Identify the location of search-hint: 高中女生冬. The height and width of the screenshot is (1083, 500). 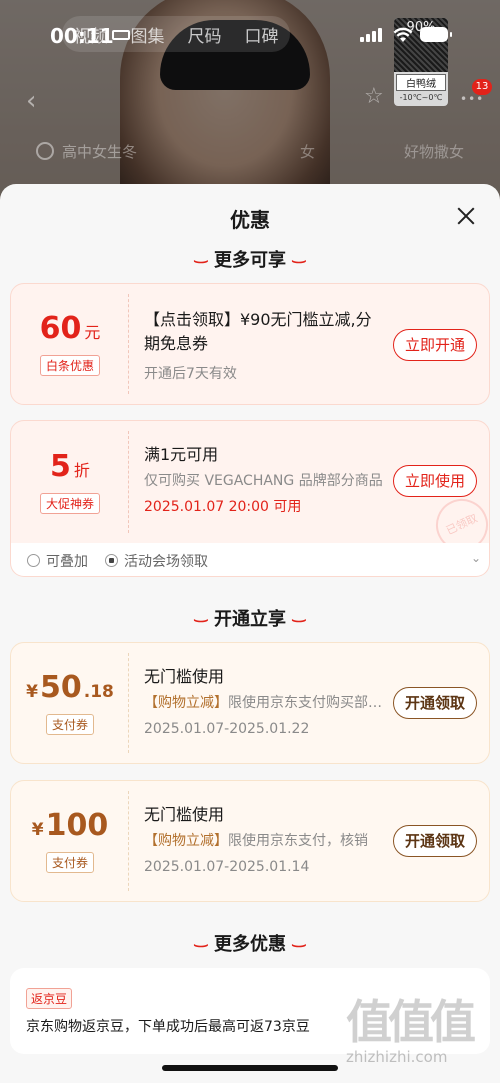
(99, 151).